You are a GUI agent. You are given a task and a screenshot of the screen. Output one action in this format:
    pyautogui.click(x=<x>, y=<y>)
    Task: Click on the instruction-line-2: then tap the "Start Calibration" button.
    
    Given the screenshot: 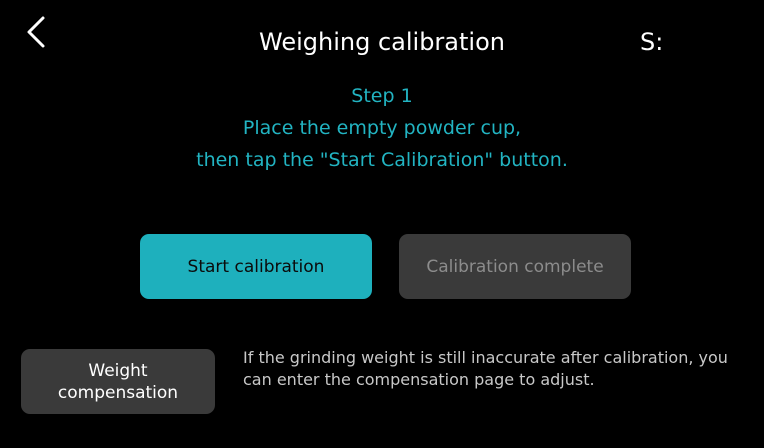 What is the action you would take?
    pyautogui.click(x=382, y=160)
    